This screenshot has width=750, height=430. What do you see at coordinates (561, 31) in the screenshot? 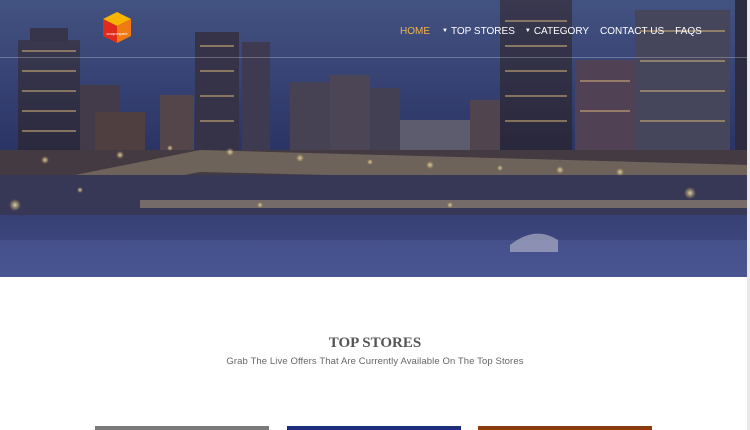
I see `nav-category-label: CATEGORY` at bounding box center [561, 31].